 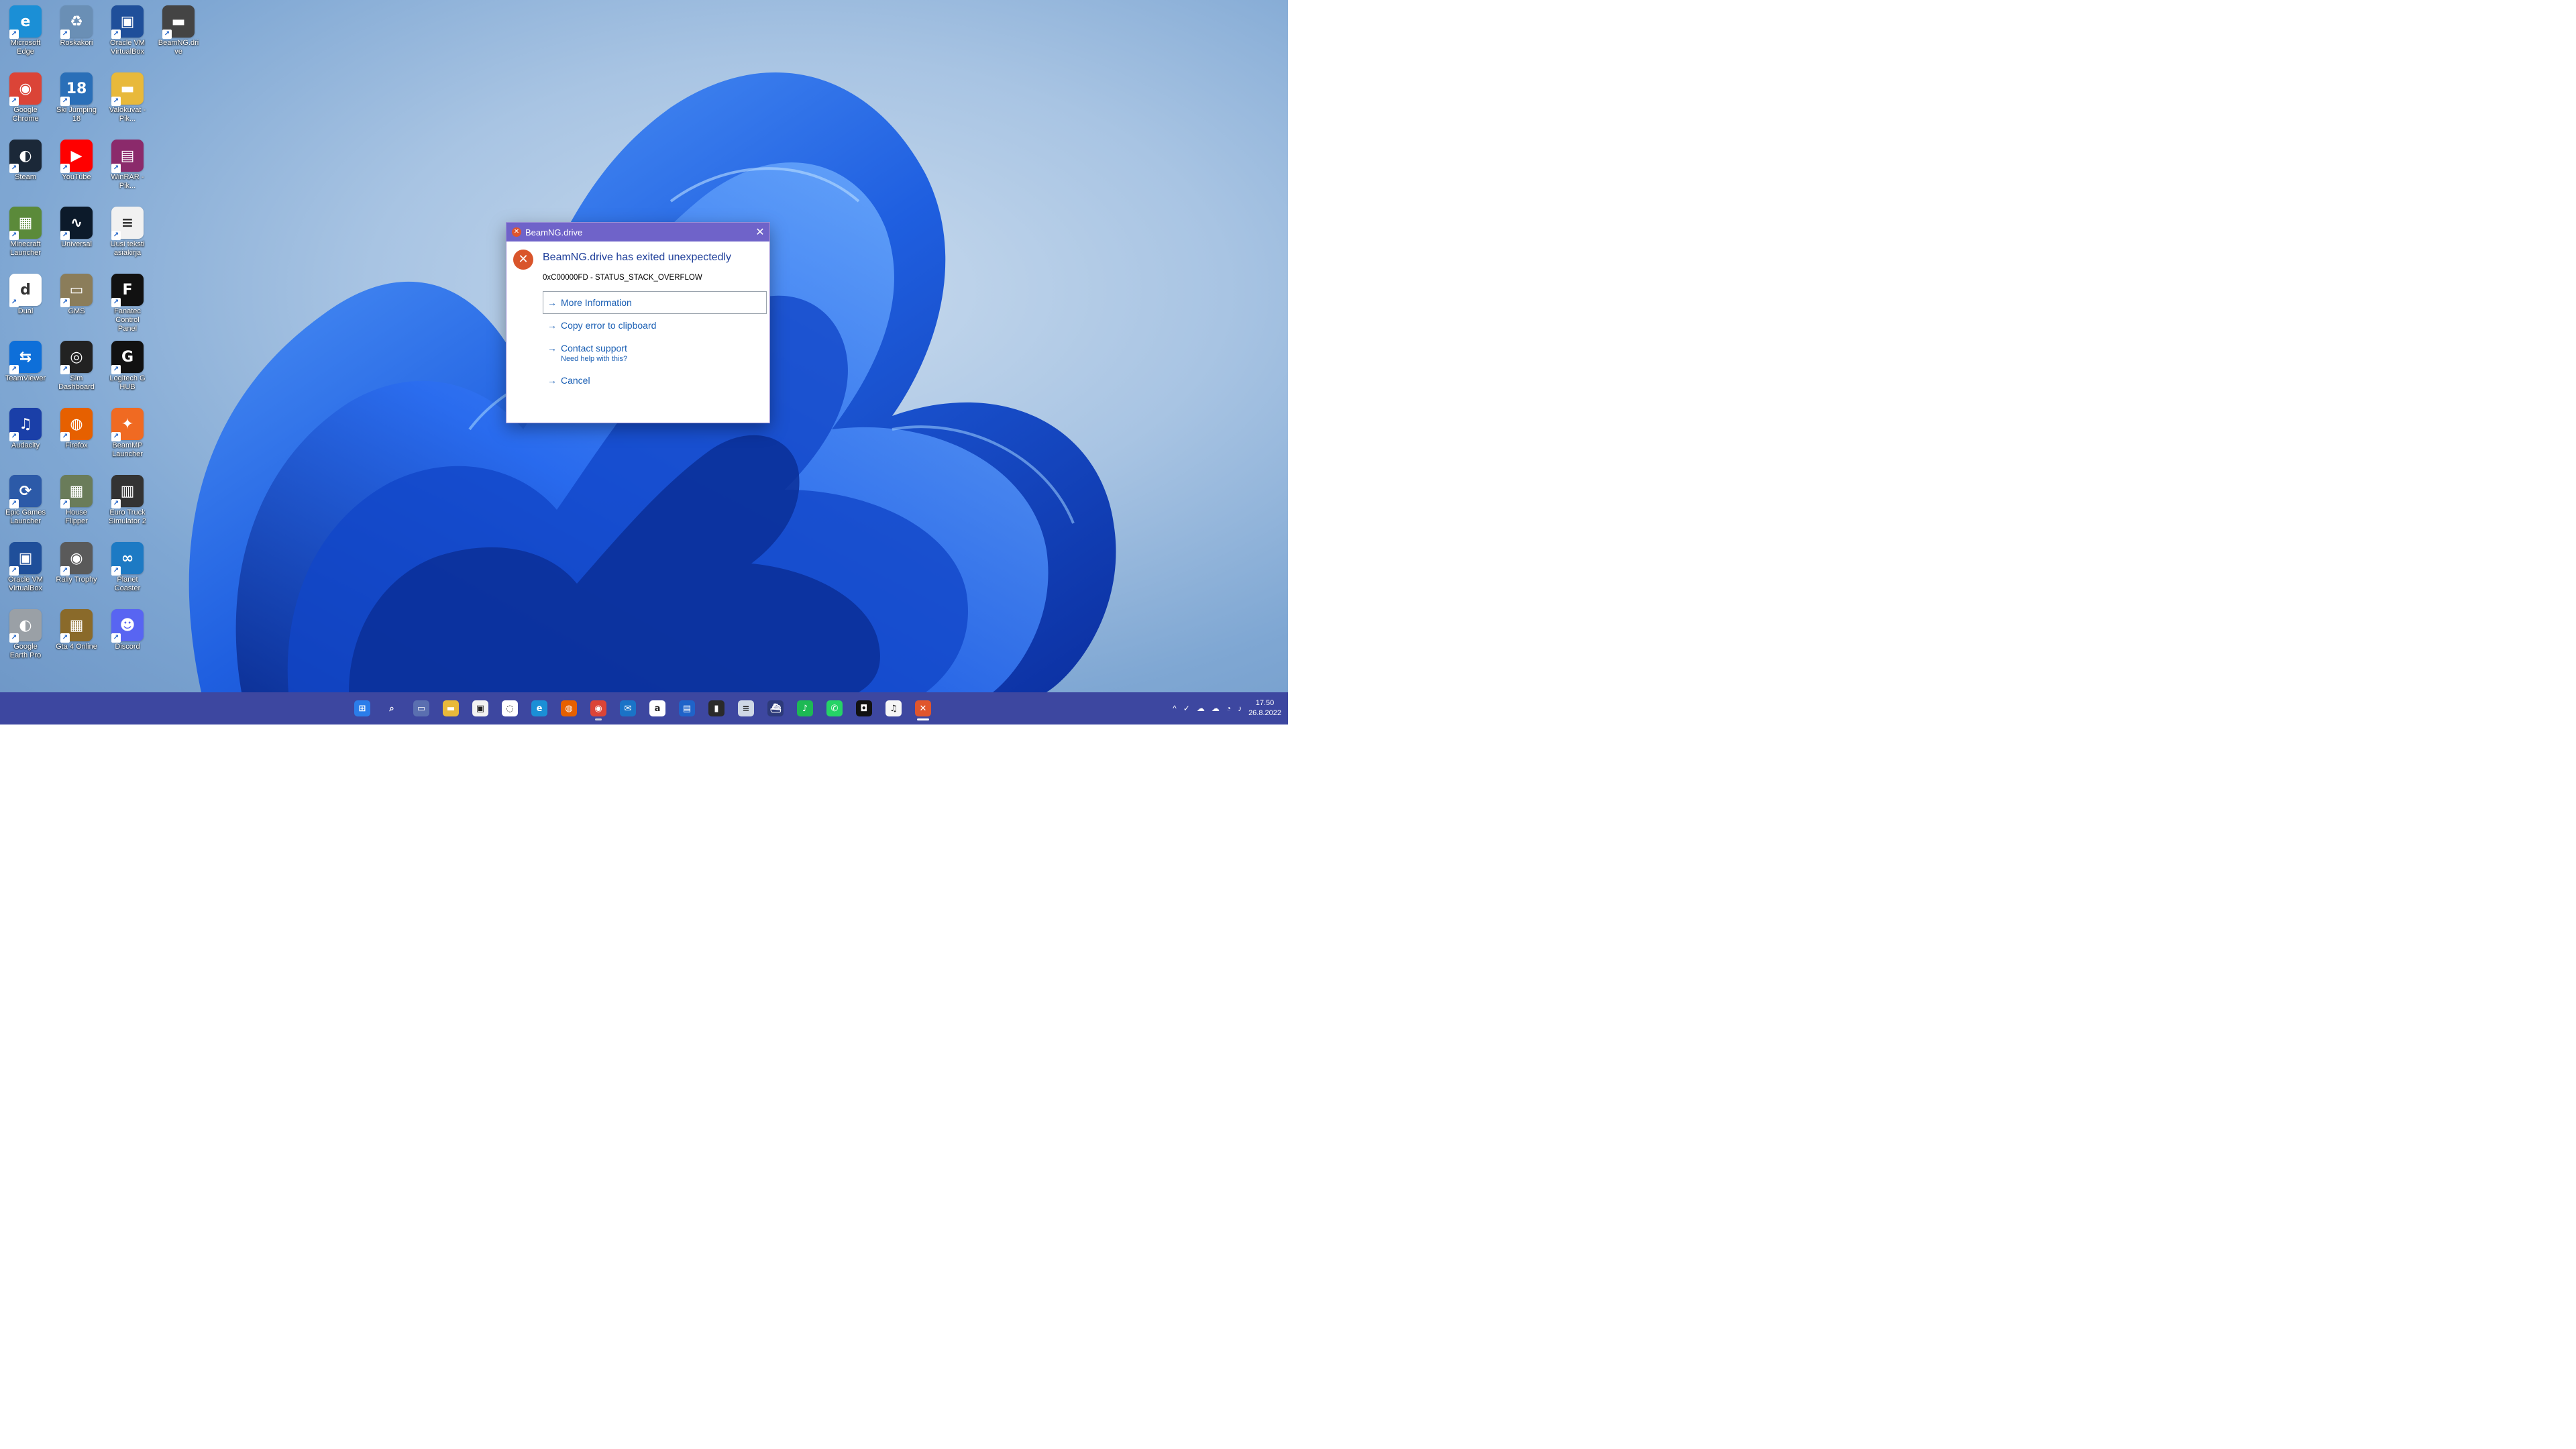 I want to click on arrow-right-icon: →, so click(x=552, y=302).